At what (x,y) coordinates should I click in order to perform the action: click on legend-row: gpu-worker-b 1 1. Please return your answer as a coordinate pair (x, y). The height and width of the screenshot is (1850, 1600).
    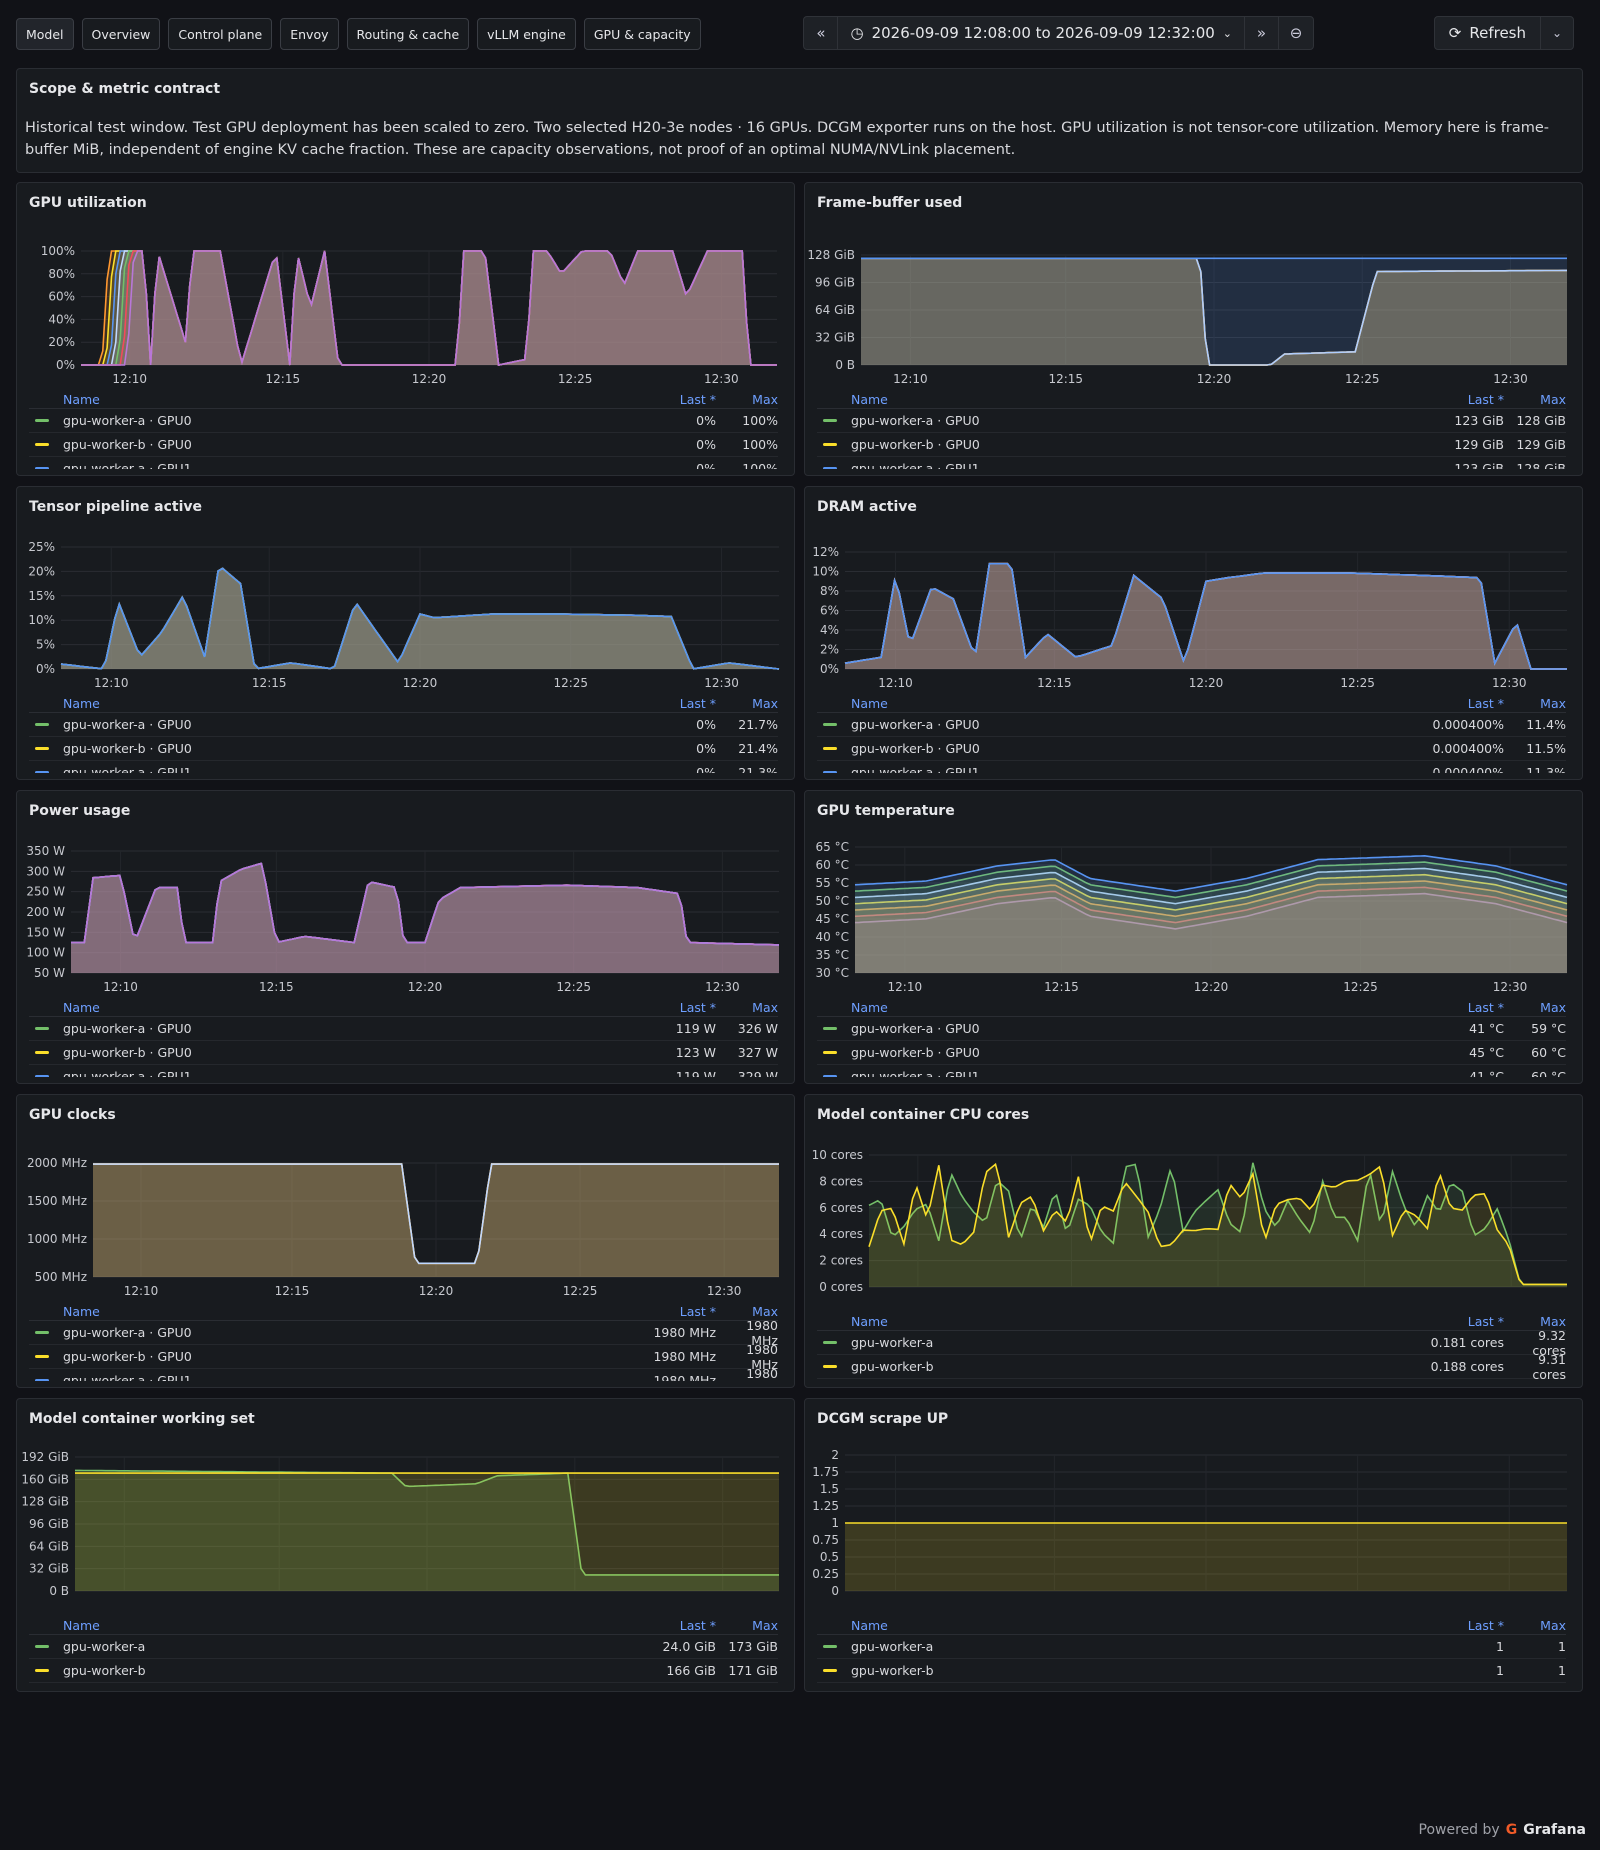
    Looking at the image, I should click on (1191, 1671).